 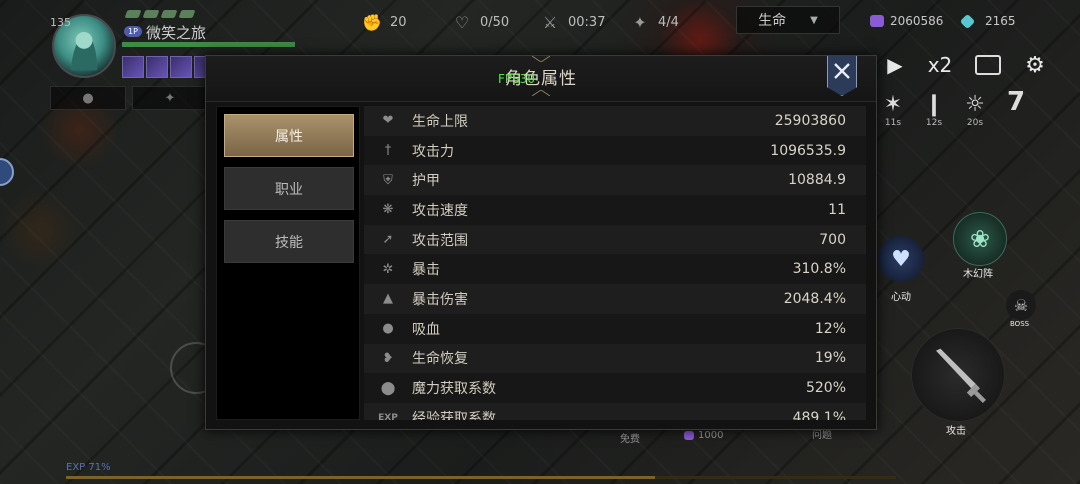 I want to click on dialog-title: 角色属性, so click(x=541, y=79).